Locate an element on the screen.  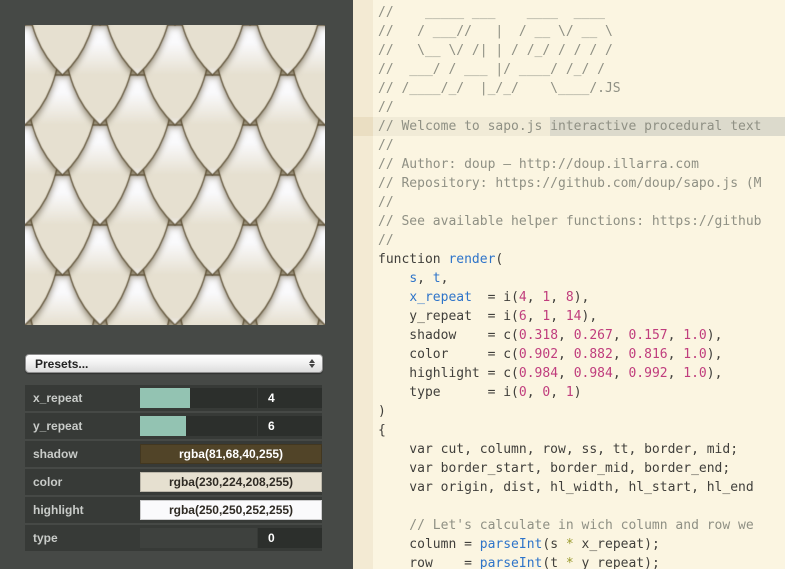
code-line: highlight = c(0.984, 0.984, 0.992, 1.0), is located at coordinates (581, 373).